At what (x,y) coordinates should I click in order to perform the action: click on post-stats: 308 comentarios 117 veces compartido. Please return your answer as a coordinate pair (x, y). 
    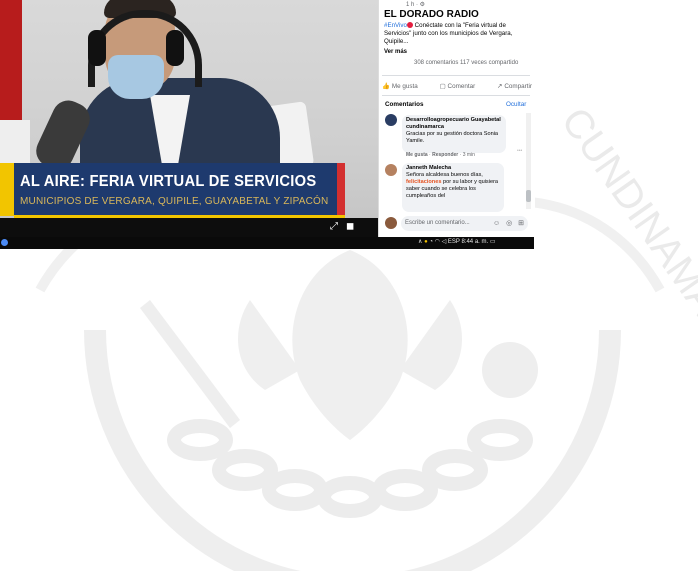
    Looking at the image, I should click on (466, 63).